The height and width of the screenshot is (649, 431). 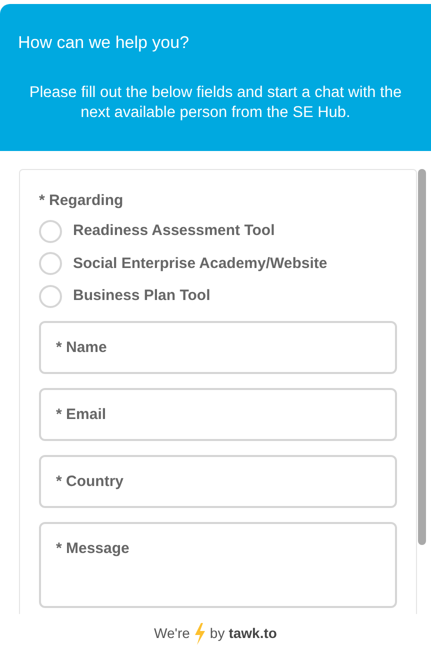 I want to click on input-field: * Name, so click(x=218, y=347).